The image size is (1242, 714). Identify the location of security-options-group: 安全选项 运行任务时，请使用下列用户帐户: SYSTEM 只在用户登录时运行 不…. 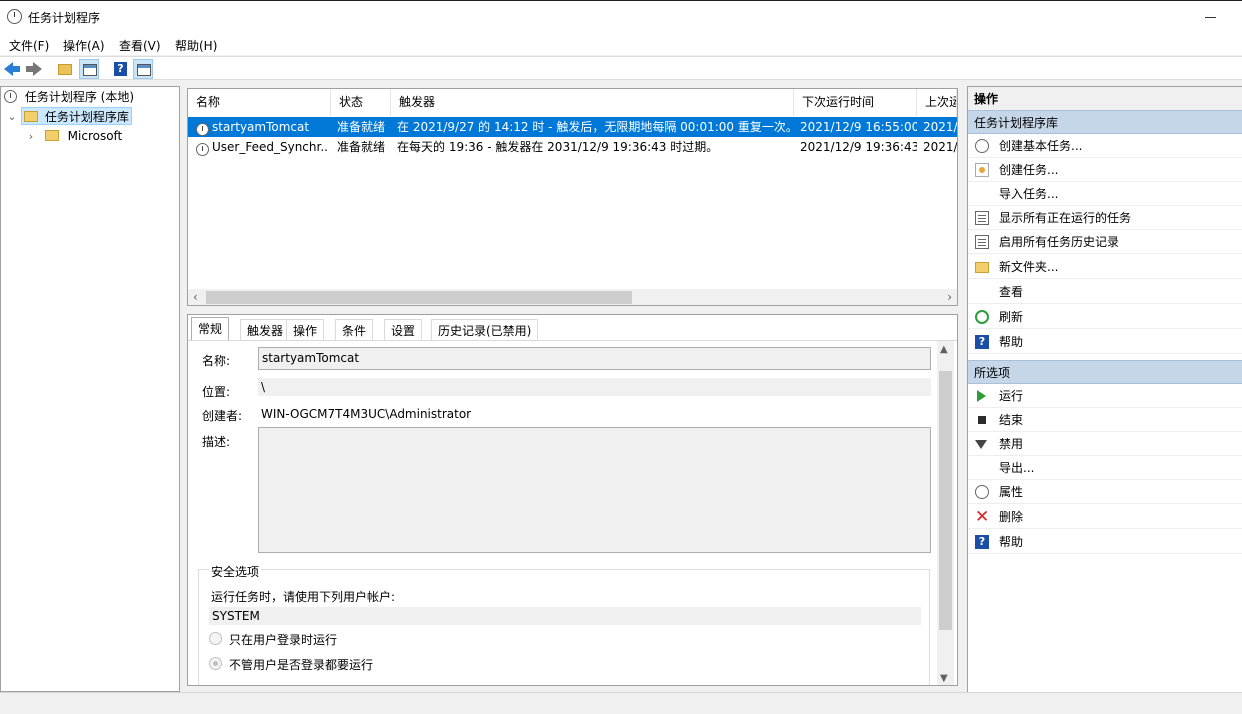
(564, 624).